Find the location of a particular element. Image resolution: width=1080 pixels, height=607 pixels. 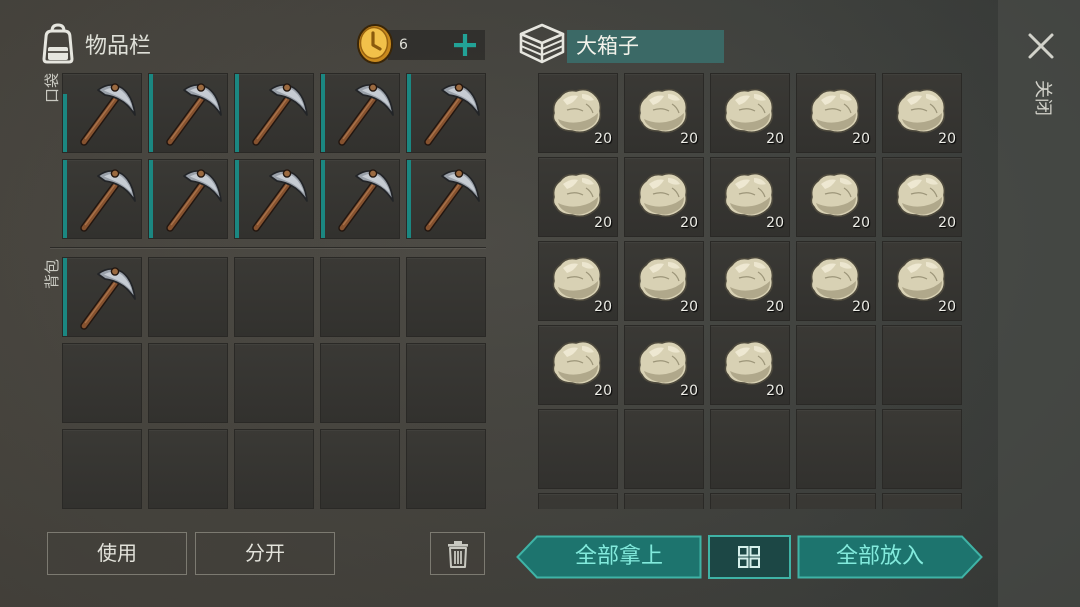

grid-icon is located at coordinates (749, 557).